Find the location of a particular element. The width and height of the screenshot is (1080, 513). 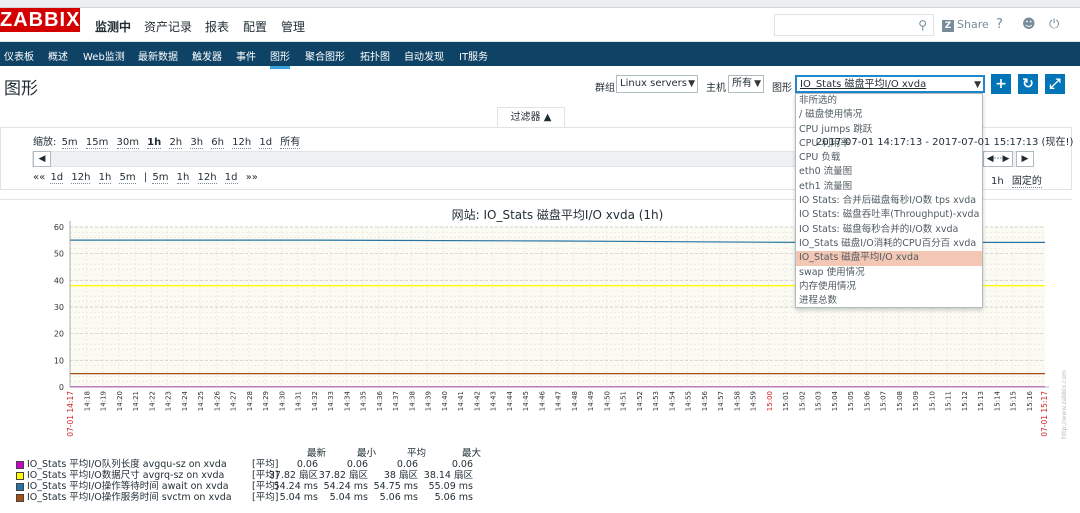

graph-option: IO Stats: 磁盘吞吐率(Throughput)-xvda is located at coordinates (889, 215).